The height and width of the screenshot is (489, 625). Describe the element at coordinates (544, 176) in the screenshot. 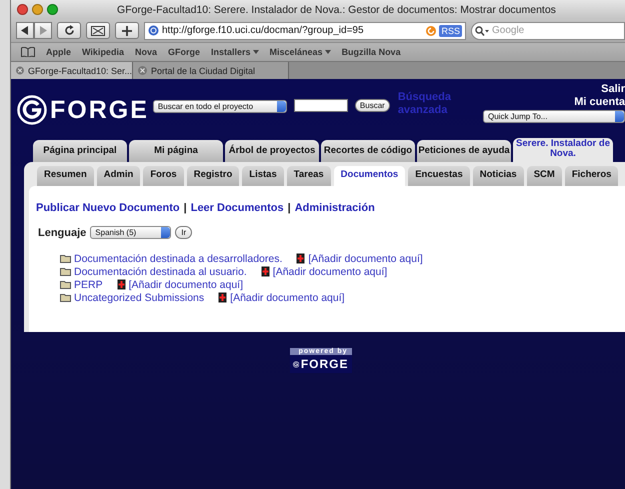

I see `section-tab: SCM` at that location.